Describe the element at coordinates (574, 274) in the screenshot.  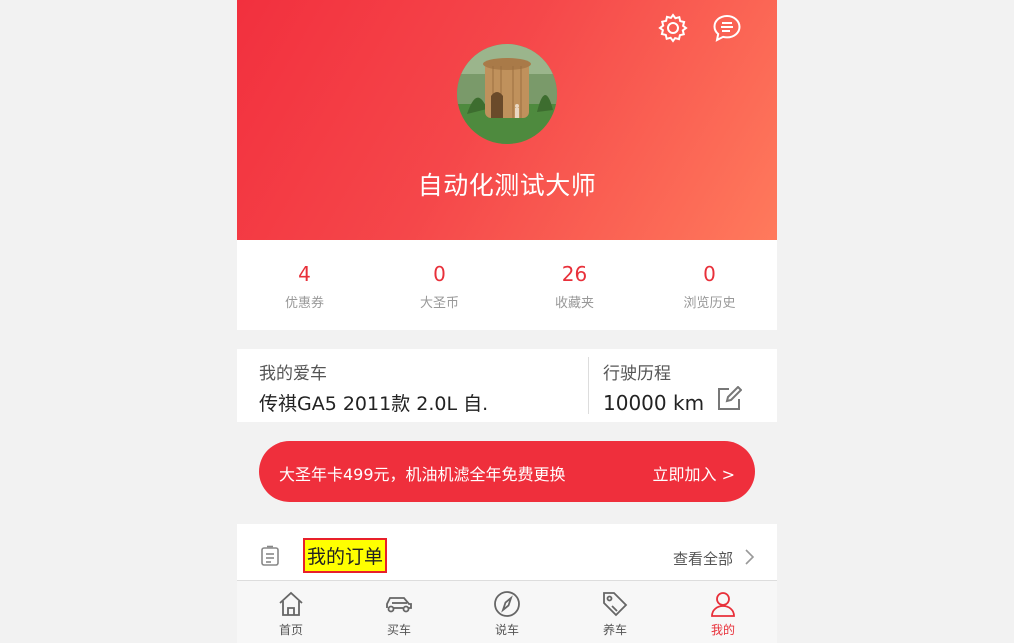
I see `stat-value: 26` at that location.